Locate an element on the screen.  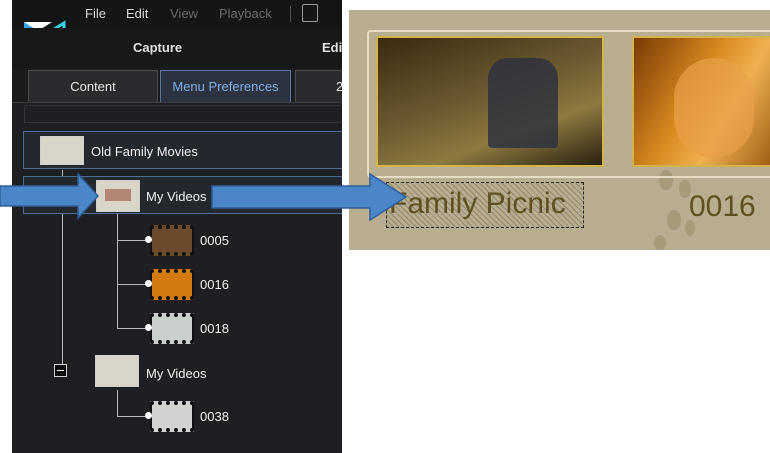
tab-menu-preferences: Menu Preferences is located at coordinates (225, 86).